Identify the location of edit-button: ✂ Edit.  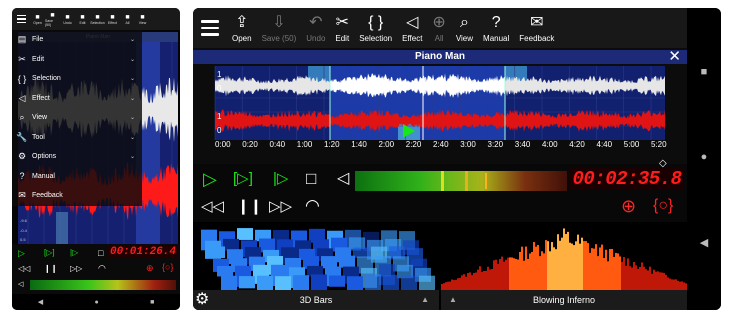
(342, 28).